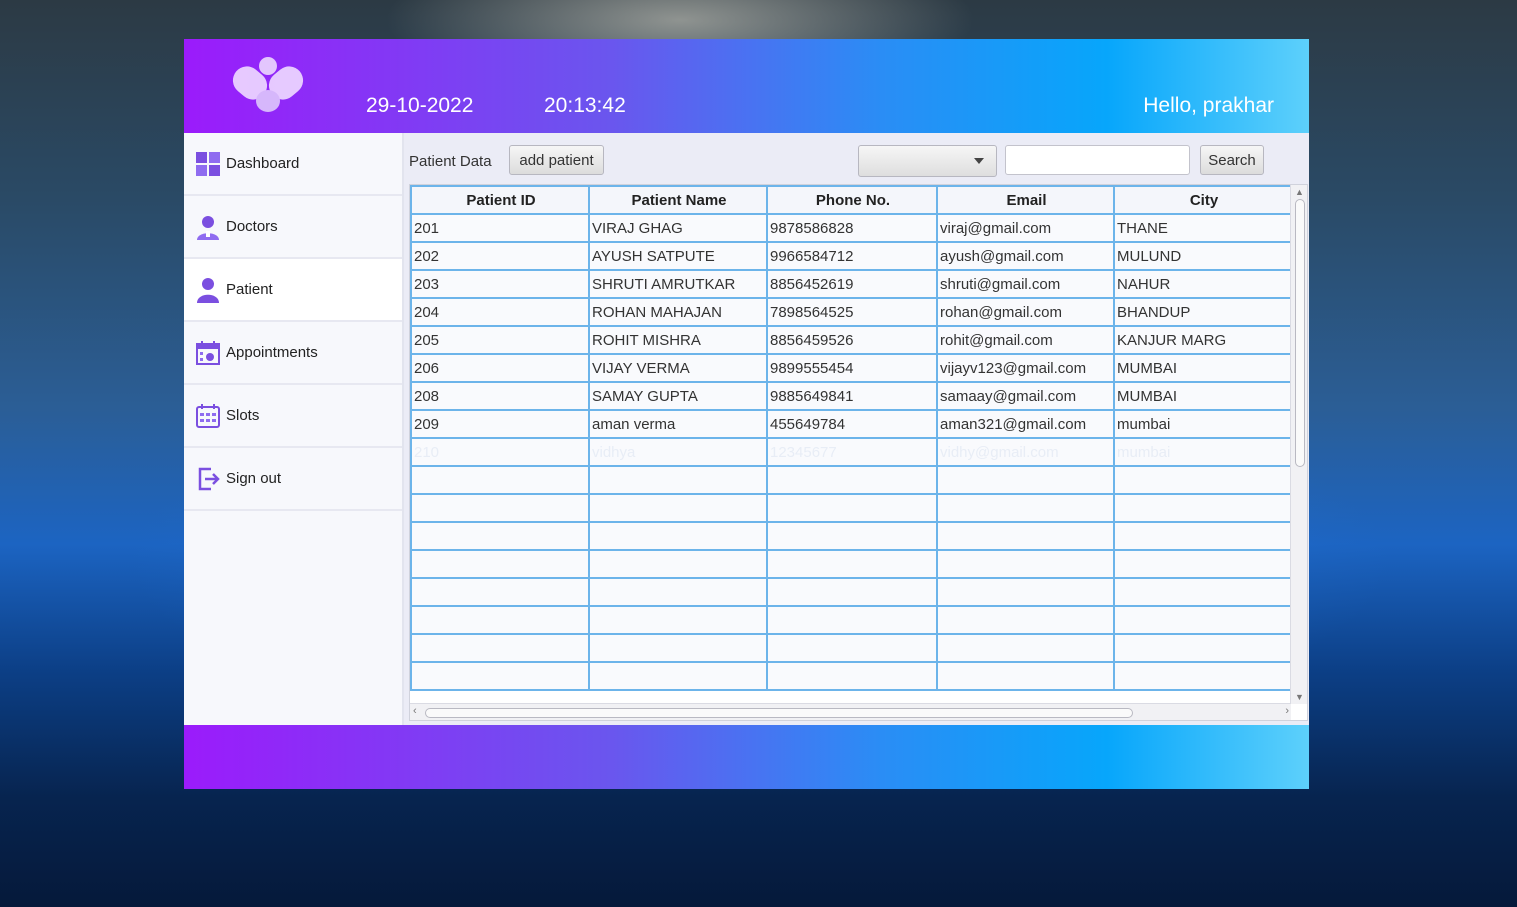 This screenshot has width=1517, height=907. I want to click on table-cell: VIRAJ GHAG, so click(678, 228).